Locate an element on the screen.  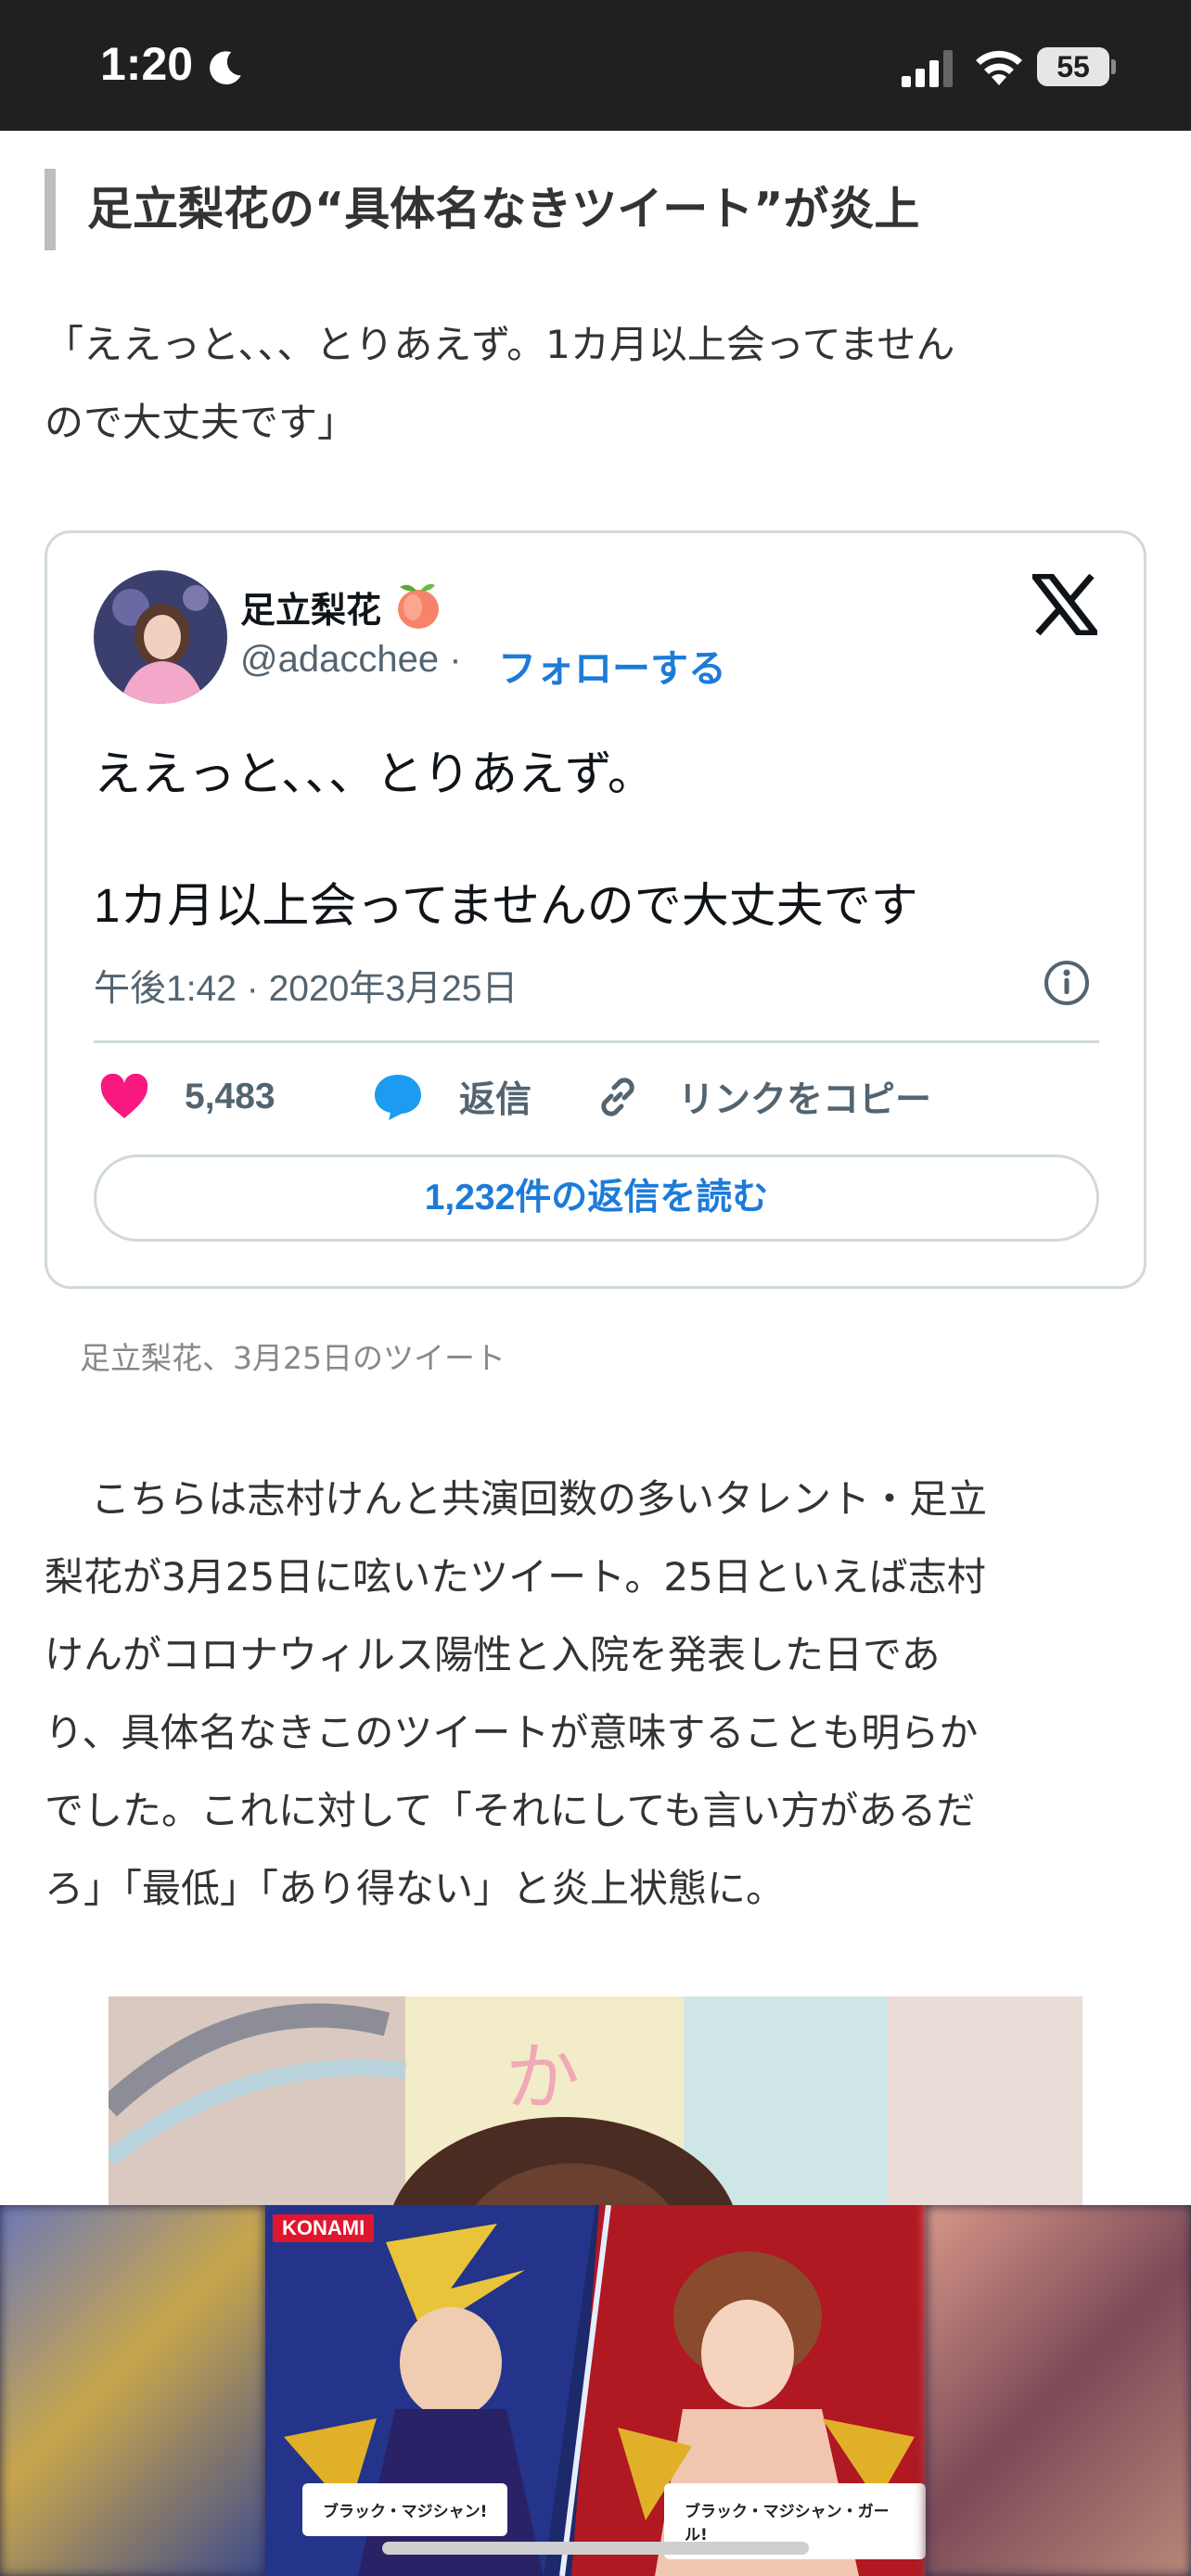
status-bar: 1:20 55 is located at coordinates (595, 66).